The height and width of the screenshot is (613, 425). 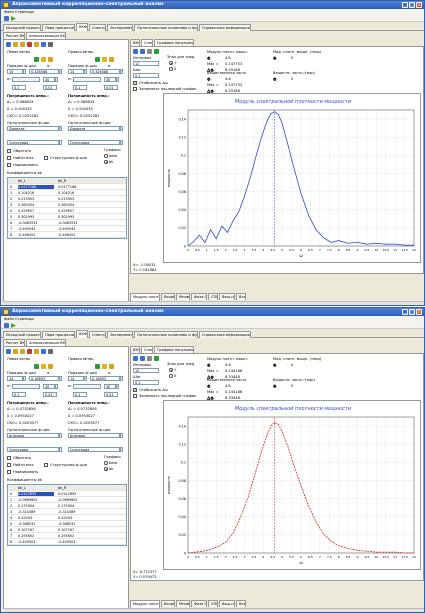 What do you see at coordinates (94, 128) in the screenshot?
I see `orth-func-select: Дирихле` at bounding box center [94, 128].